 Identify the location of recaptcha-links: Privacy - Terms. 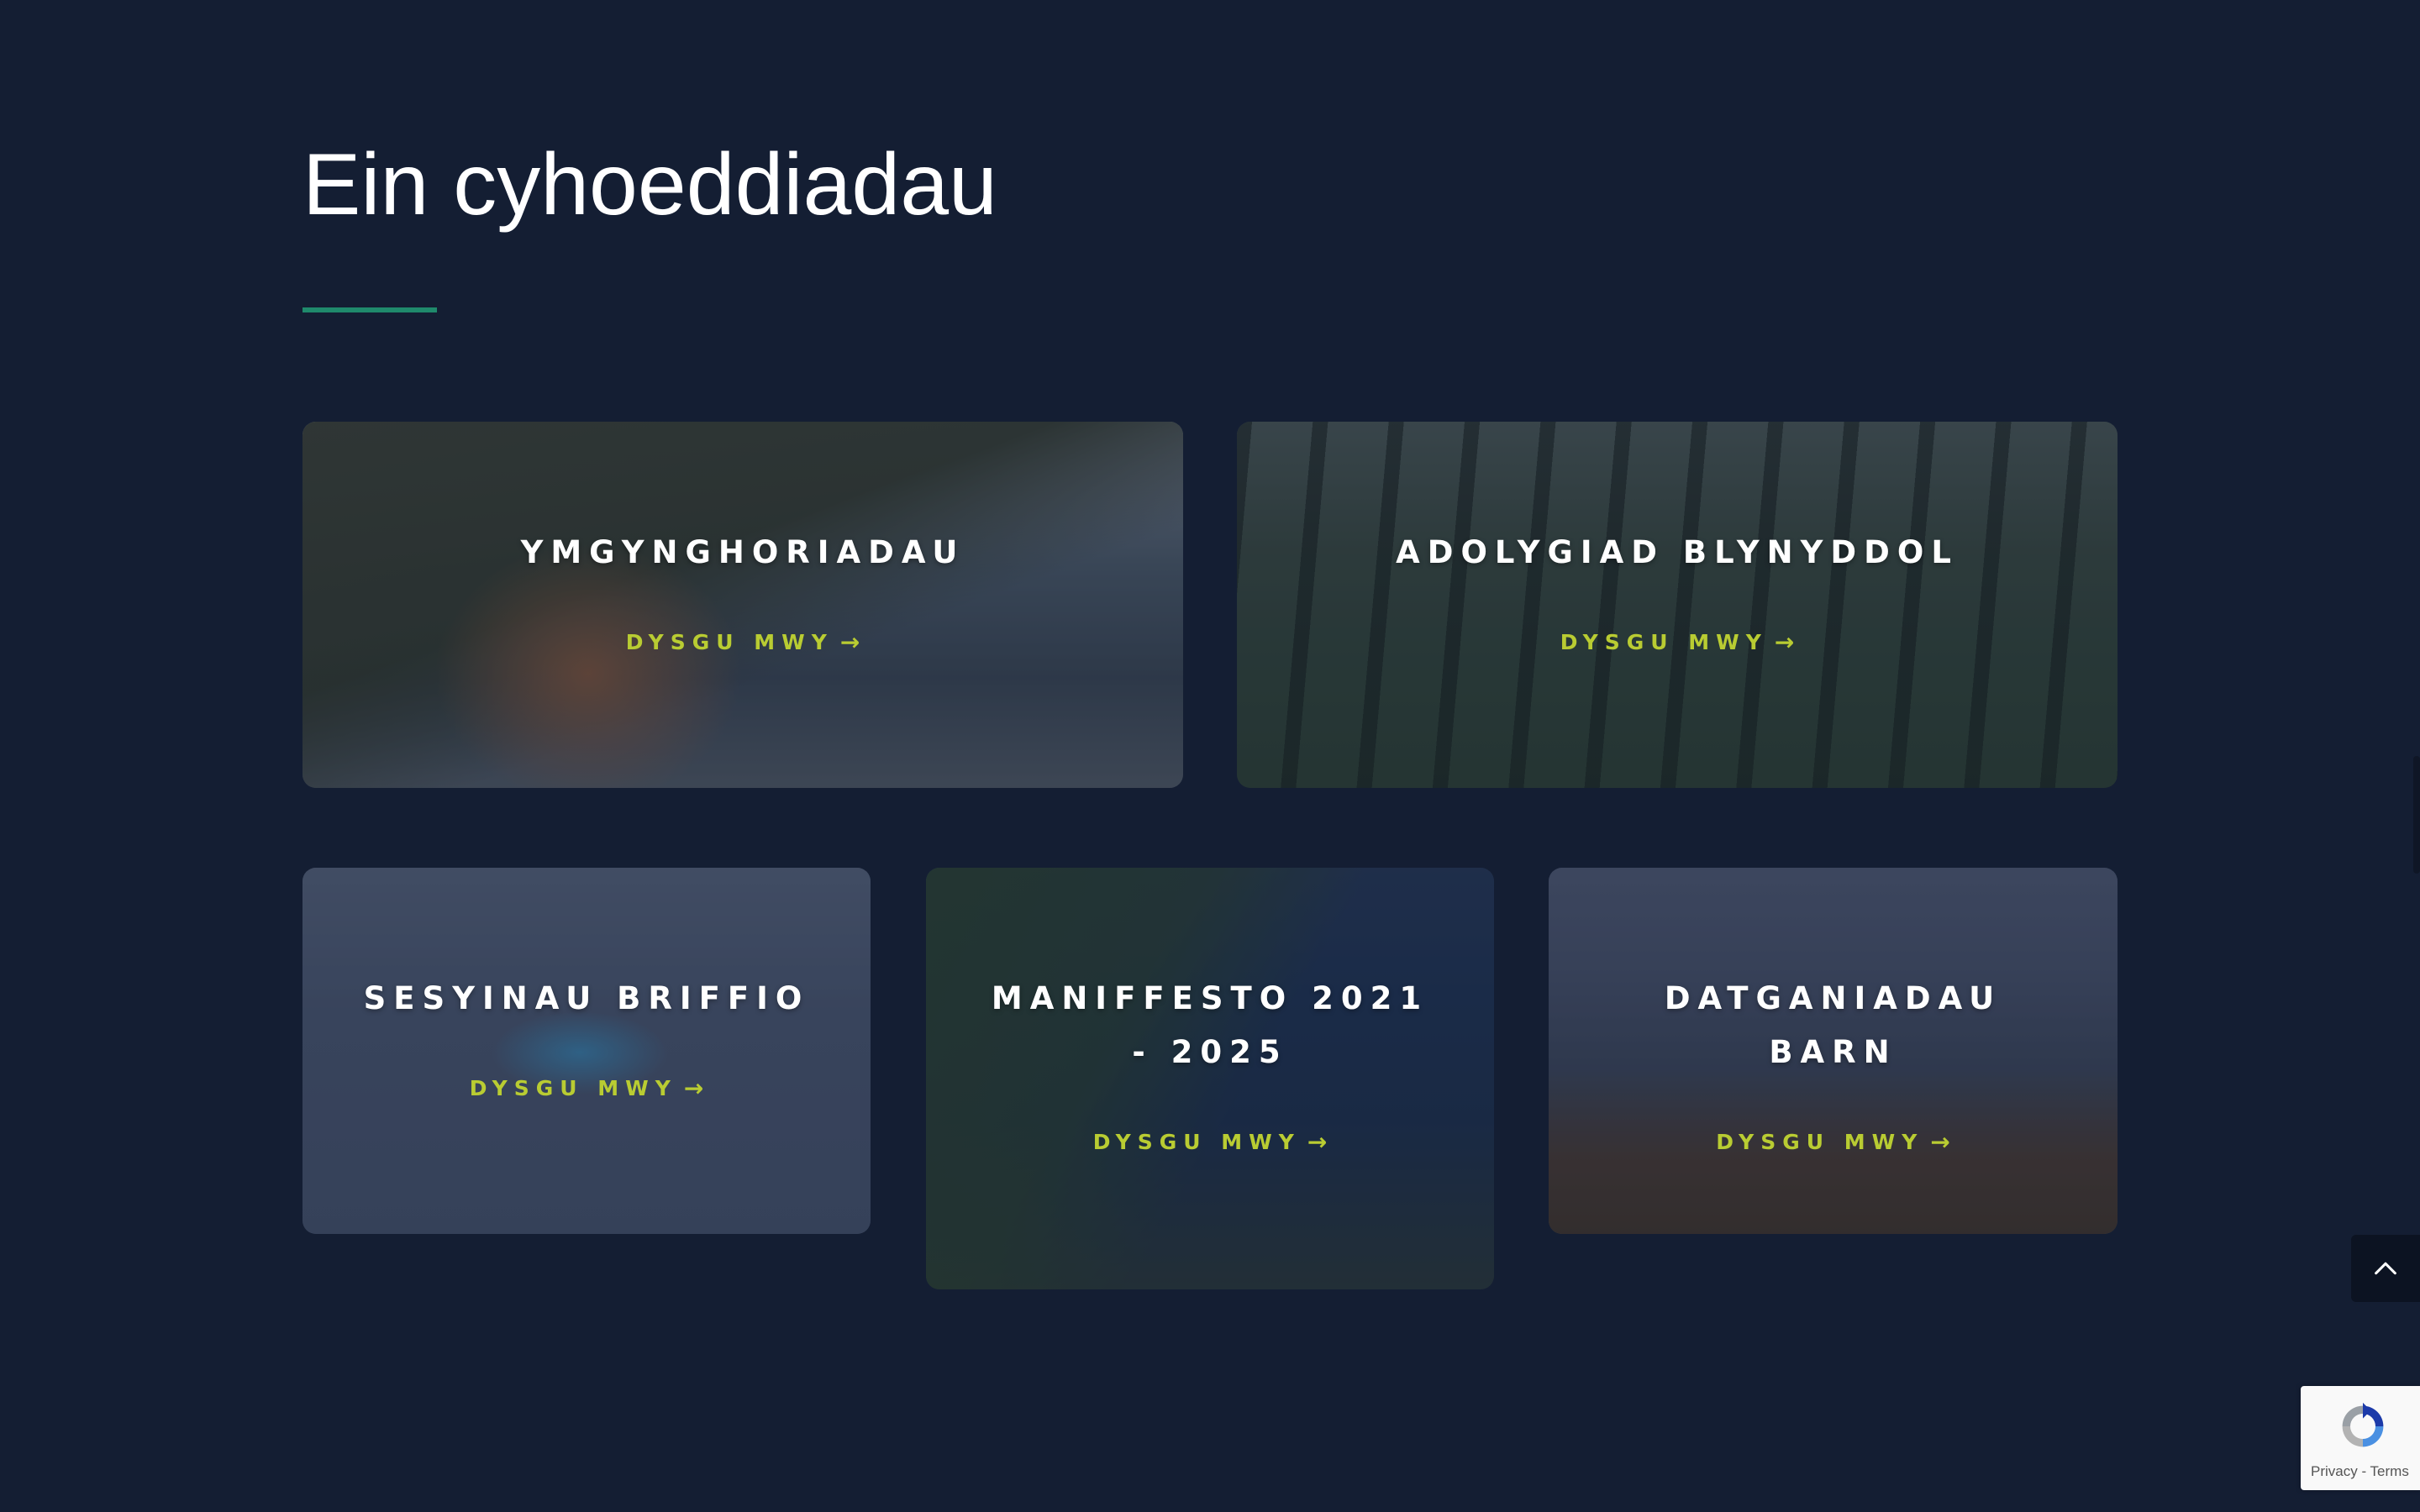
(2360, 1471).